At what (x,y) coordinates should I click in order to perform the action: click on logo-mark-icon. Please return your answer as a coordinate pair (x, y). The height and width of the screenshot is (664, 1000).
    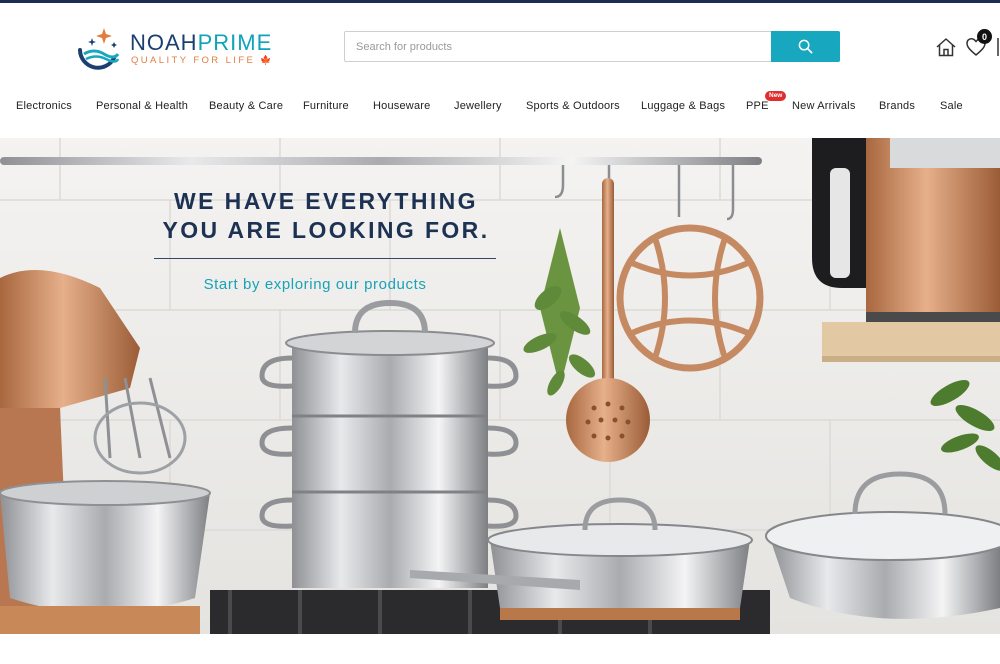
    Looking at the image, I should click on (99, 49).